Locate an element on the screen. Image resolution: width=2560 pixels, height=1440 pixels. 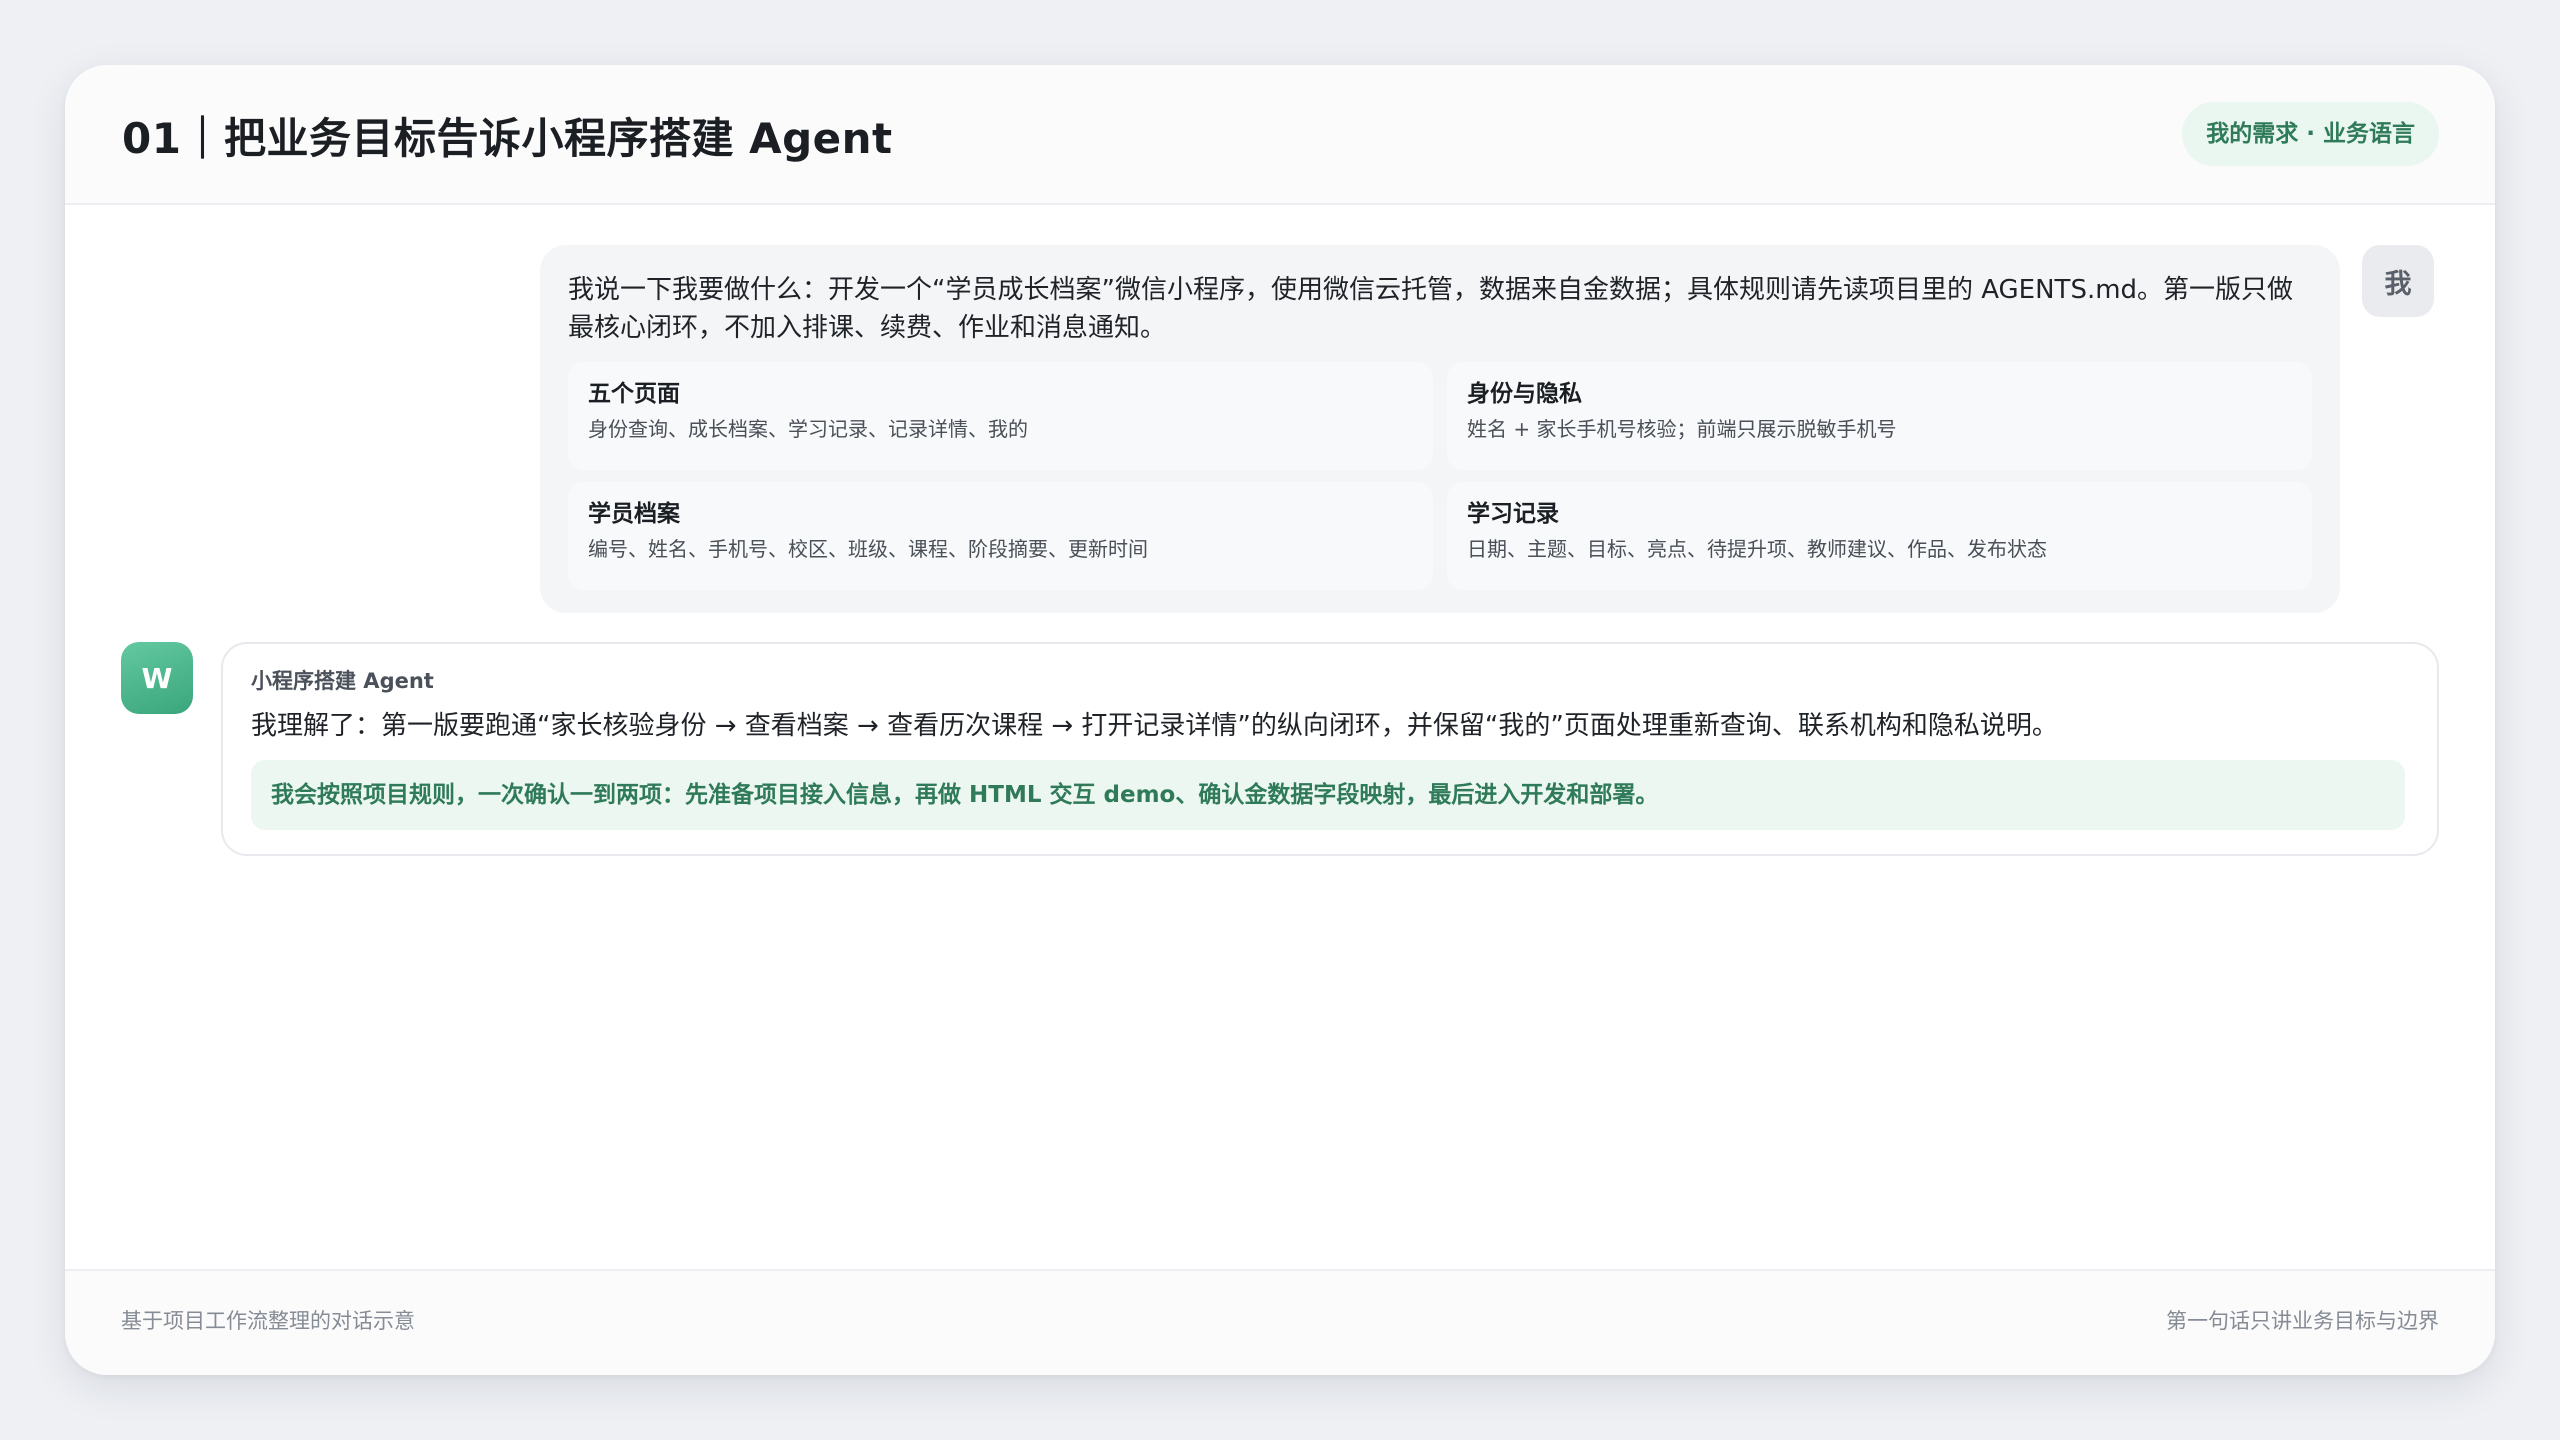
requirement-card-profile: 学员档案 编号、姓名、手机号、校区、班级、课程、阶段摘要、更新时间 is located at coordinates (1000, 536).